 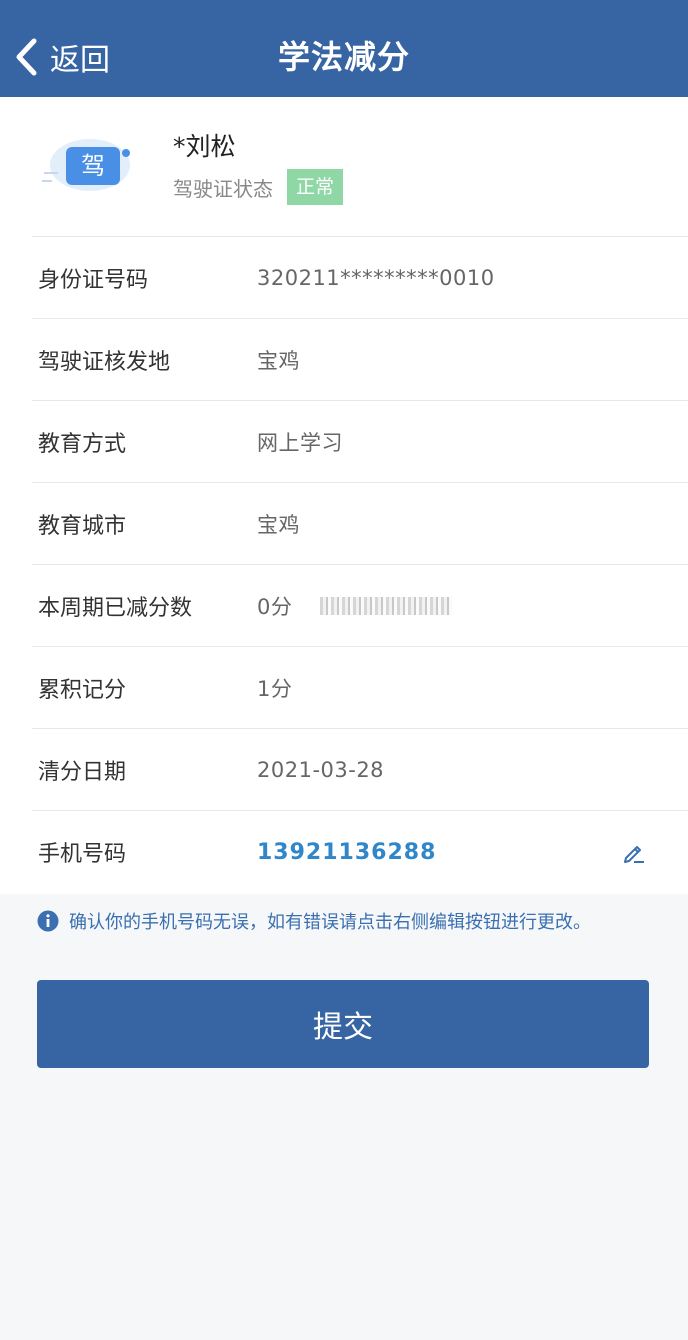 What do you see at coordinates (275, 689) in the screenshot?
I see `row-value: 1分` at bounding box center [275, 689].